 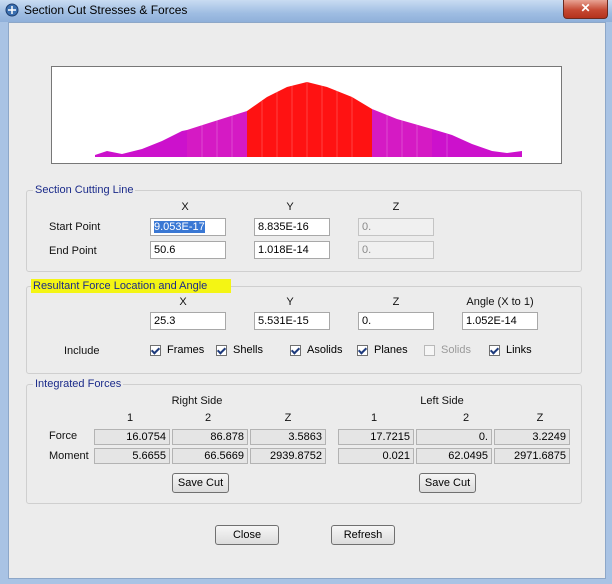 I want to click on include-planes-checkbox: Planes, so click(x=382, y=351).